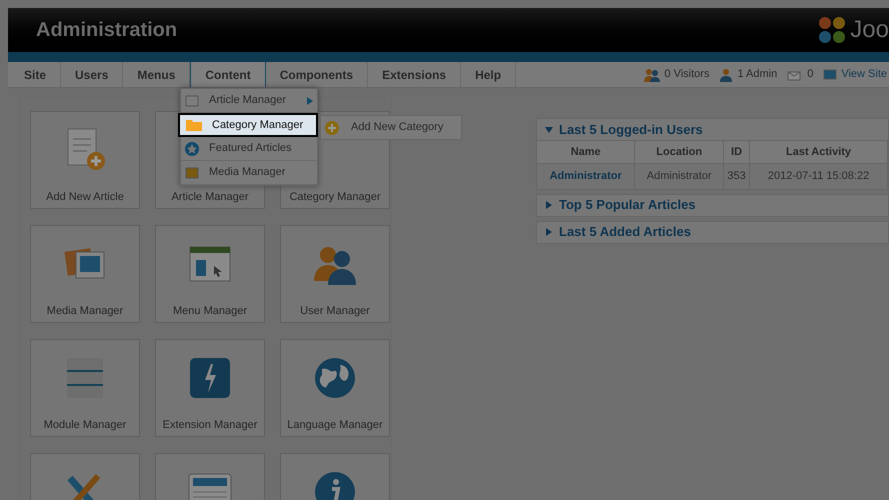 The height and width of the screenshot is (500, 889). Describe the element at coordinates (317, 74) in the screenshot. I see `menu-tab: Components` at that location.